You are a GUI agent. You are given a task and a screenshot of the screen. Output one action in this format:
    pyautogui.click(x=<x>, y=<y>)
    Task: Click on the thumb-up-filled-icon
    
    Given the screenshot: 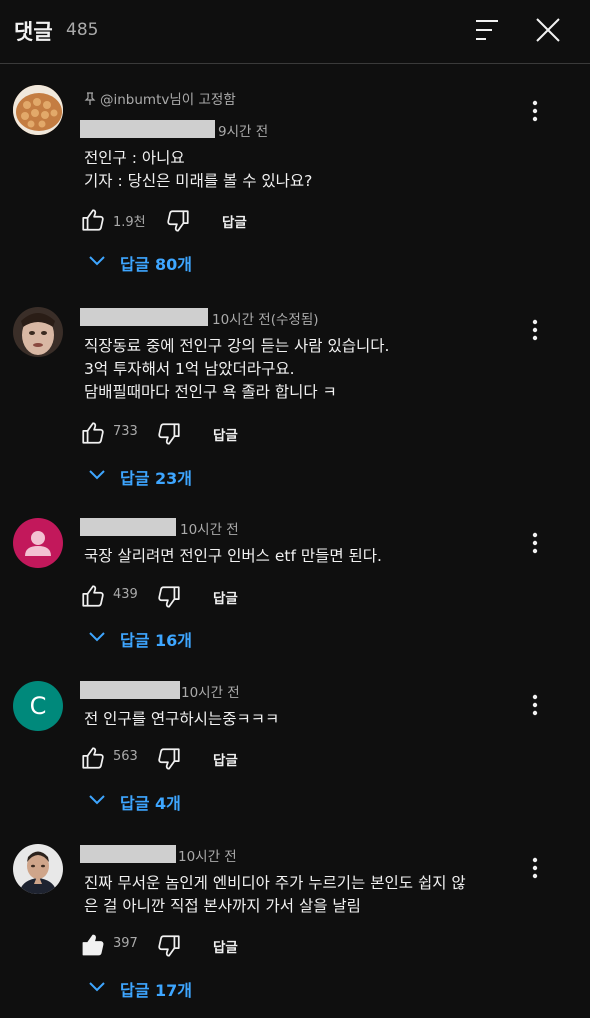 What is the action you would take?
    pyautogui.click(x=93, y=945)
    